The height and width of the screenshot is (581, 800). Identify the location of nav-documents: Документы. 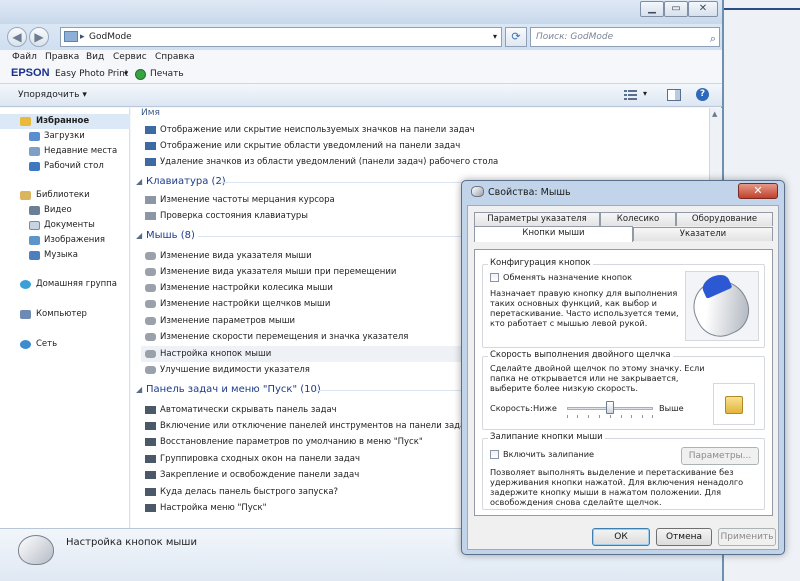
(65, 225).